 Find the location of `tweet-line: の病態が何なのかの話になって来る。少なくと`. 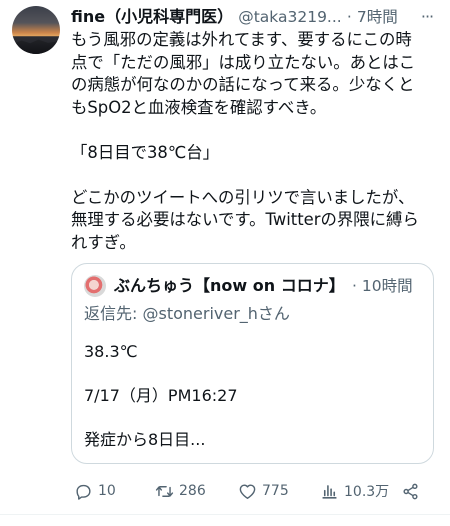

tweet-line: の病態が何なのかの話になって来る。少なくと is located at coordinates (243, 84).